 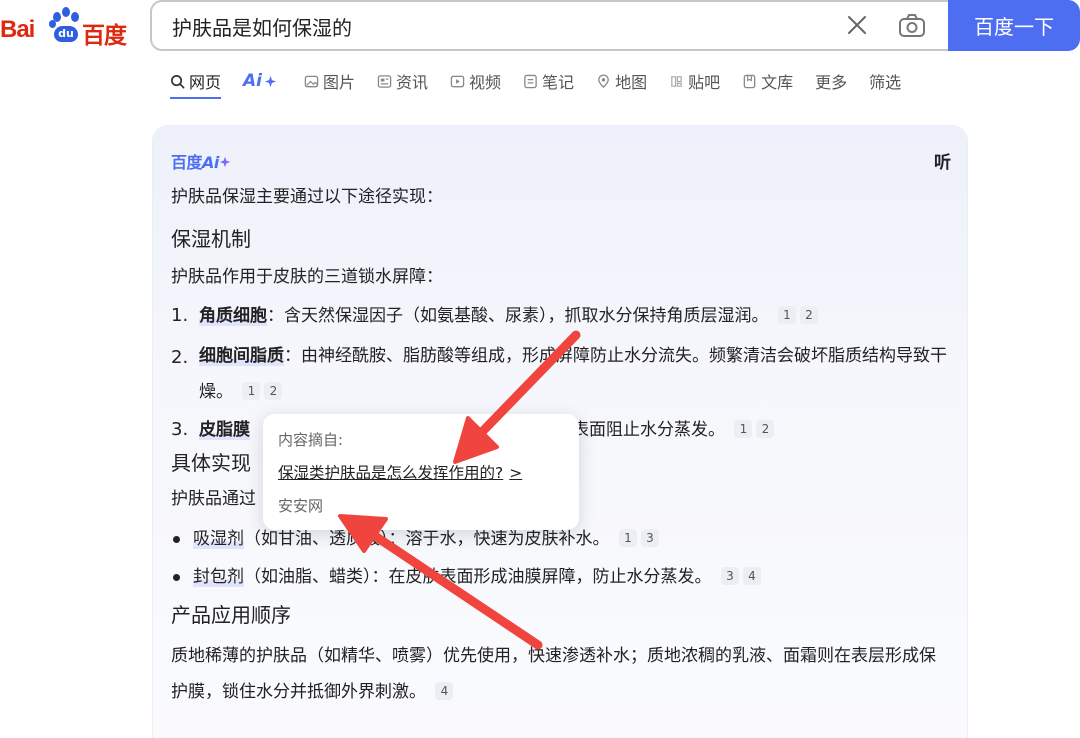 What do you see at coordinates (1014, 25) in the screenshot?
I see `search-button: 百度一下` at bounding box center [1014, 25].